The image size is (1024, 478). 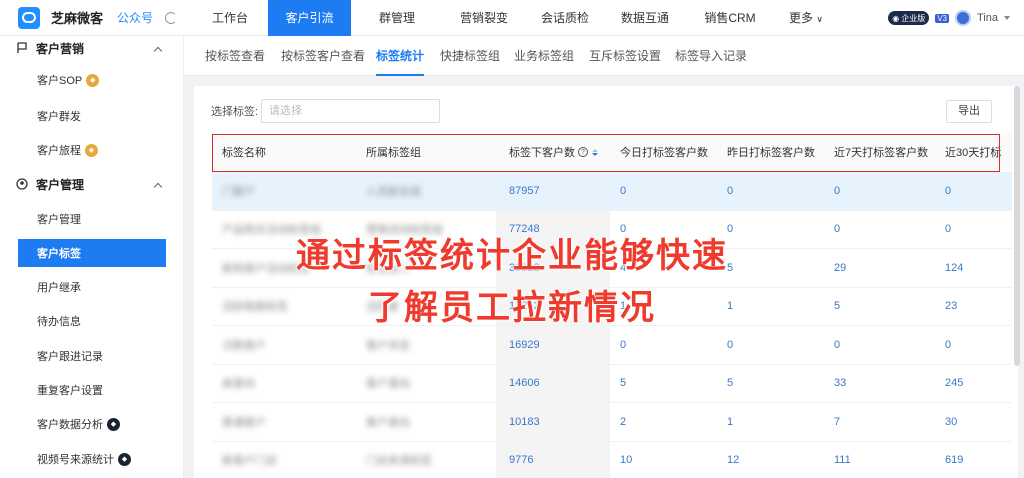 I want to click on sidebar-item-label: 视频号来源统计, so click(x=75, y=460).